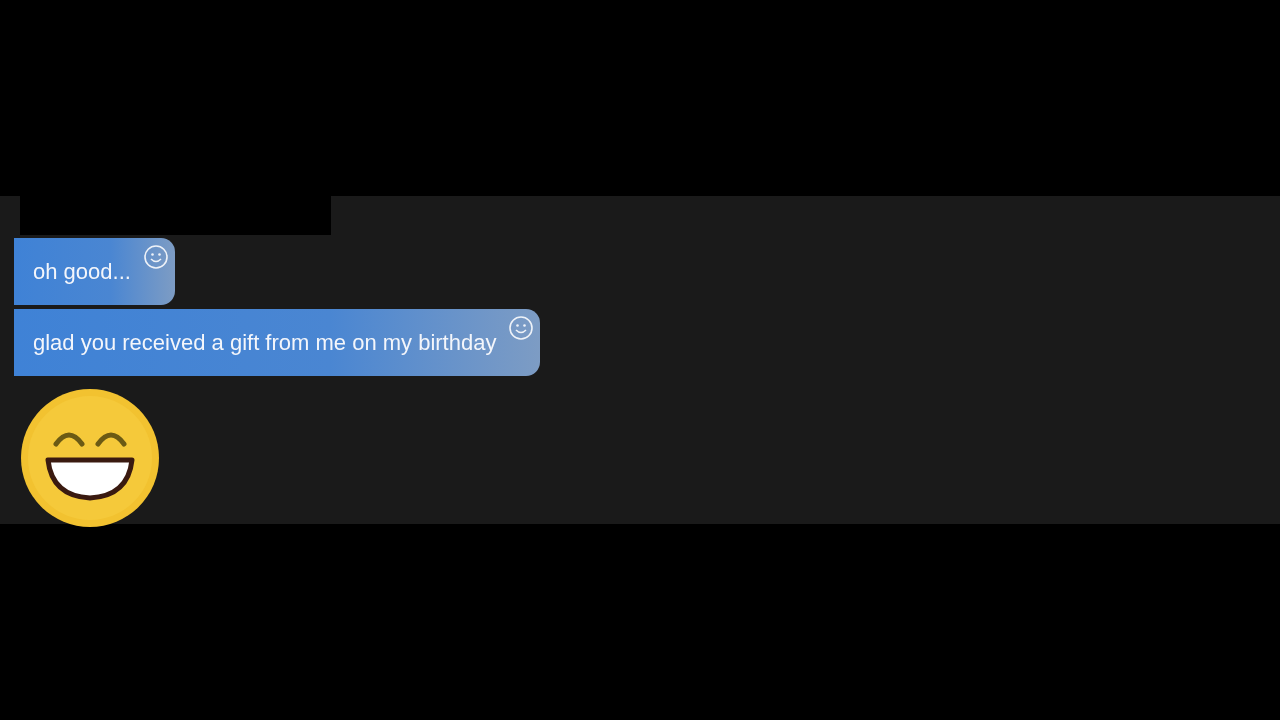  Describe the element at coordinates (265, 342) in the screenshot. I see `message-text: glad you received a gift from me on my birthday` at that location.